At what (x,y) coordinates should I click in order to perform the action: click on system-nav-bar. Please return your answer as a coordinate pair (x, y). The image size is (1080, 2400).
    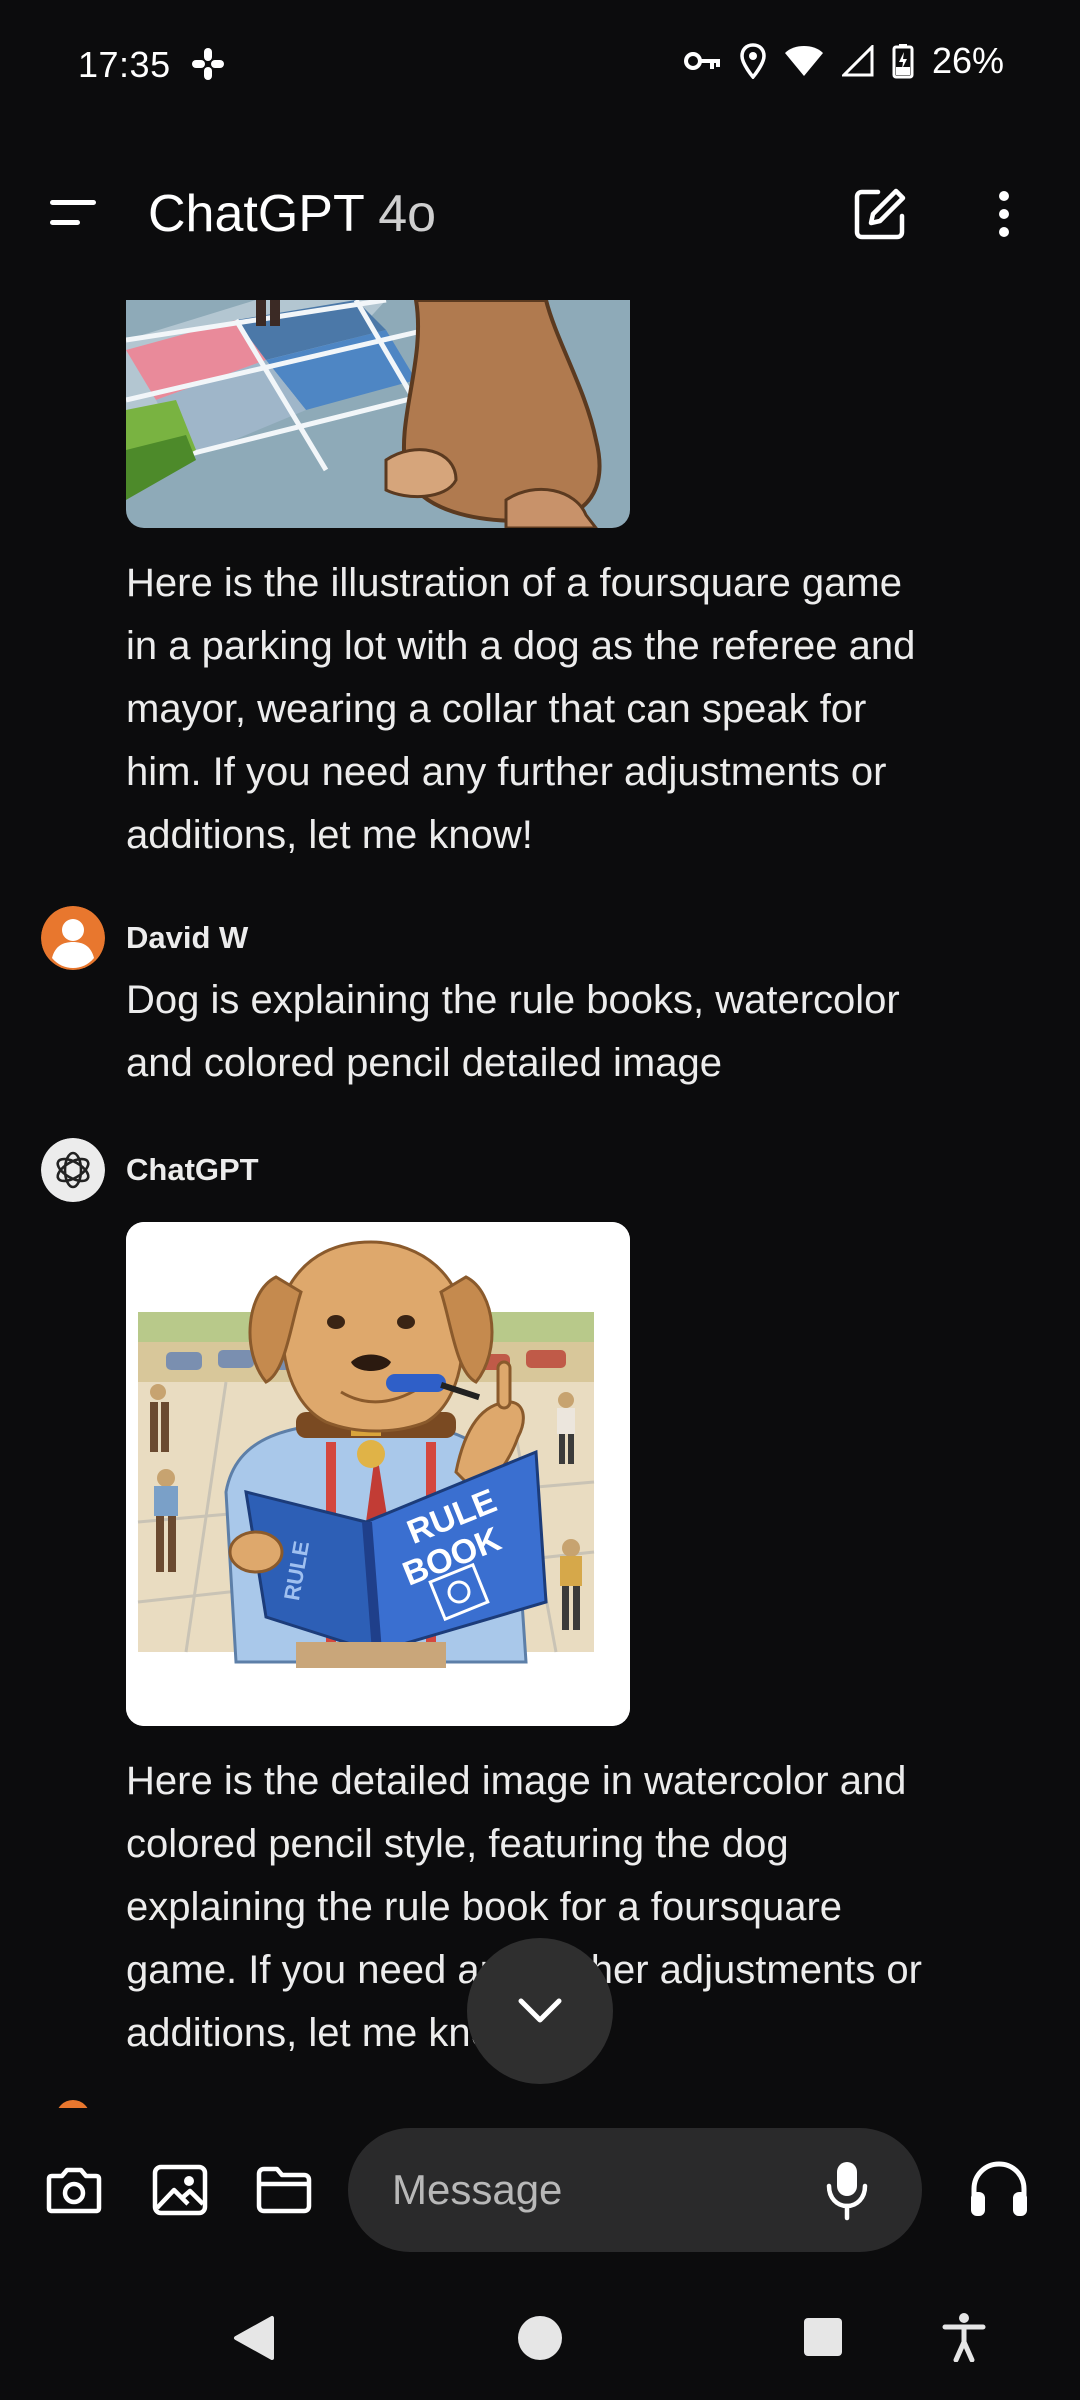
    Looking at the image, I should click on (540, 2336).